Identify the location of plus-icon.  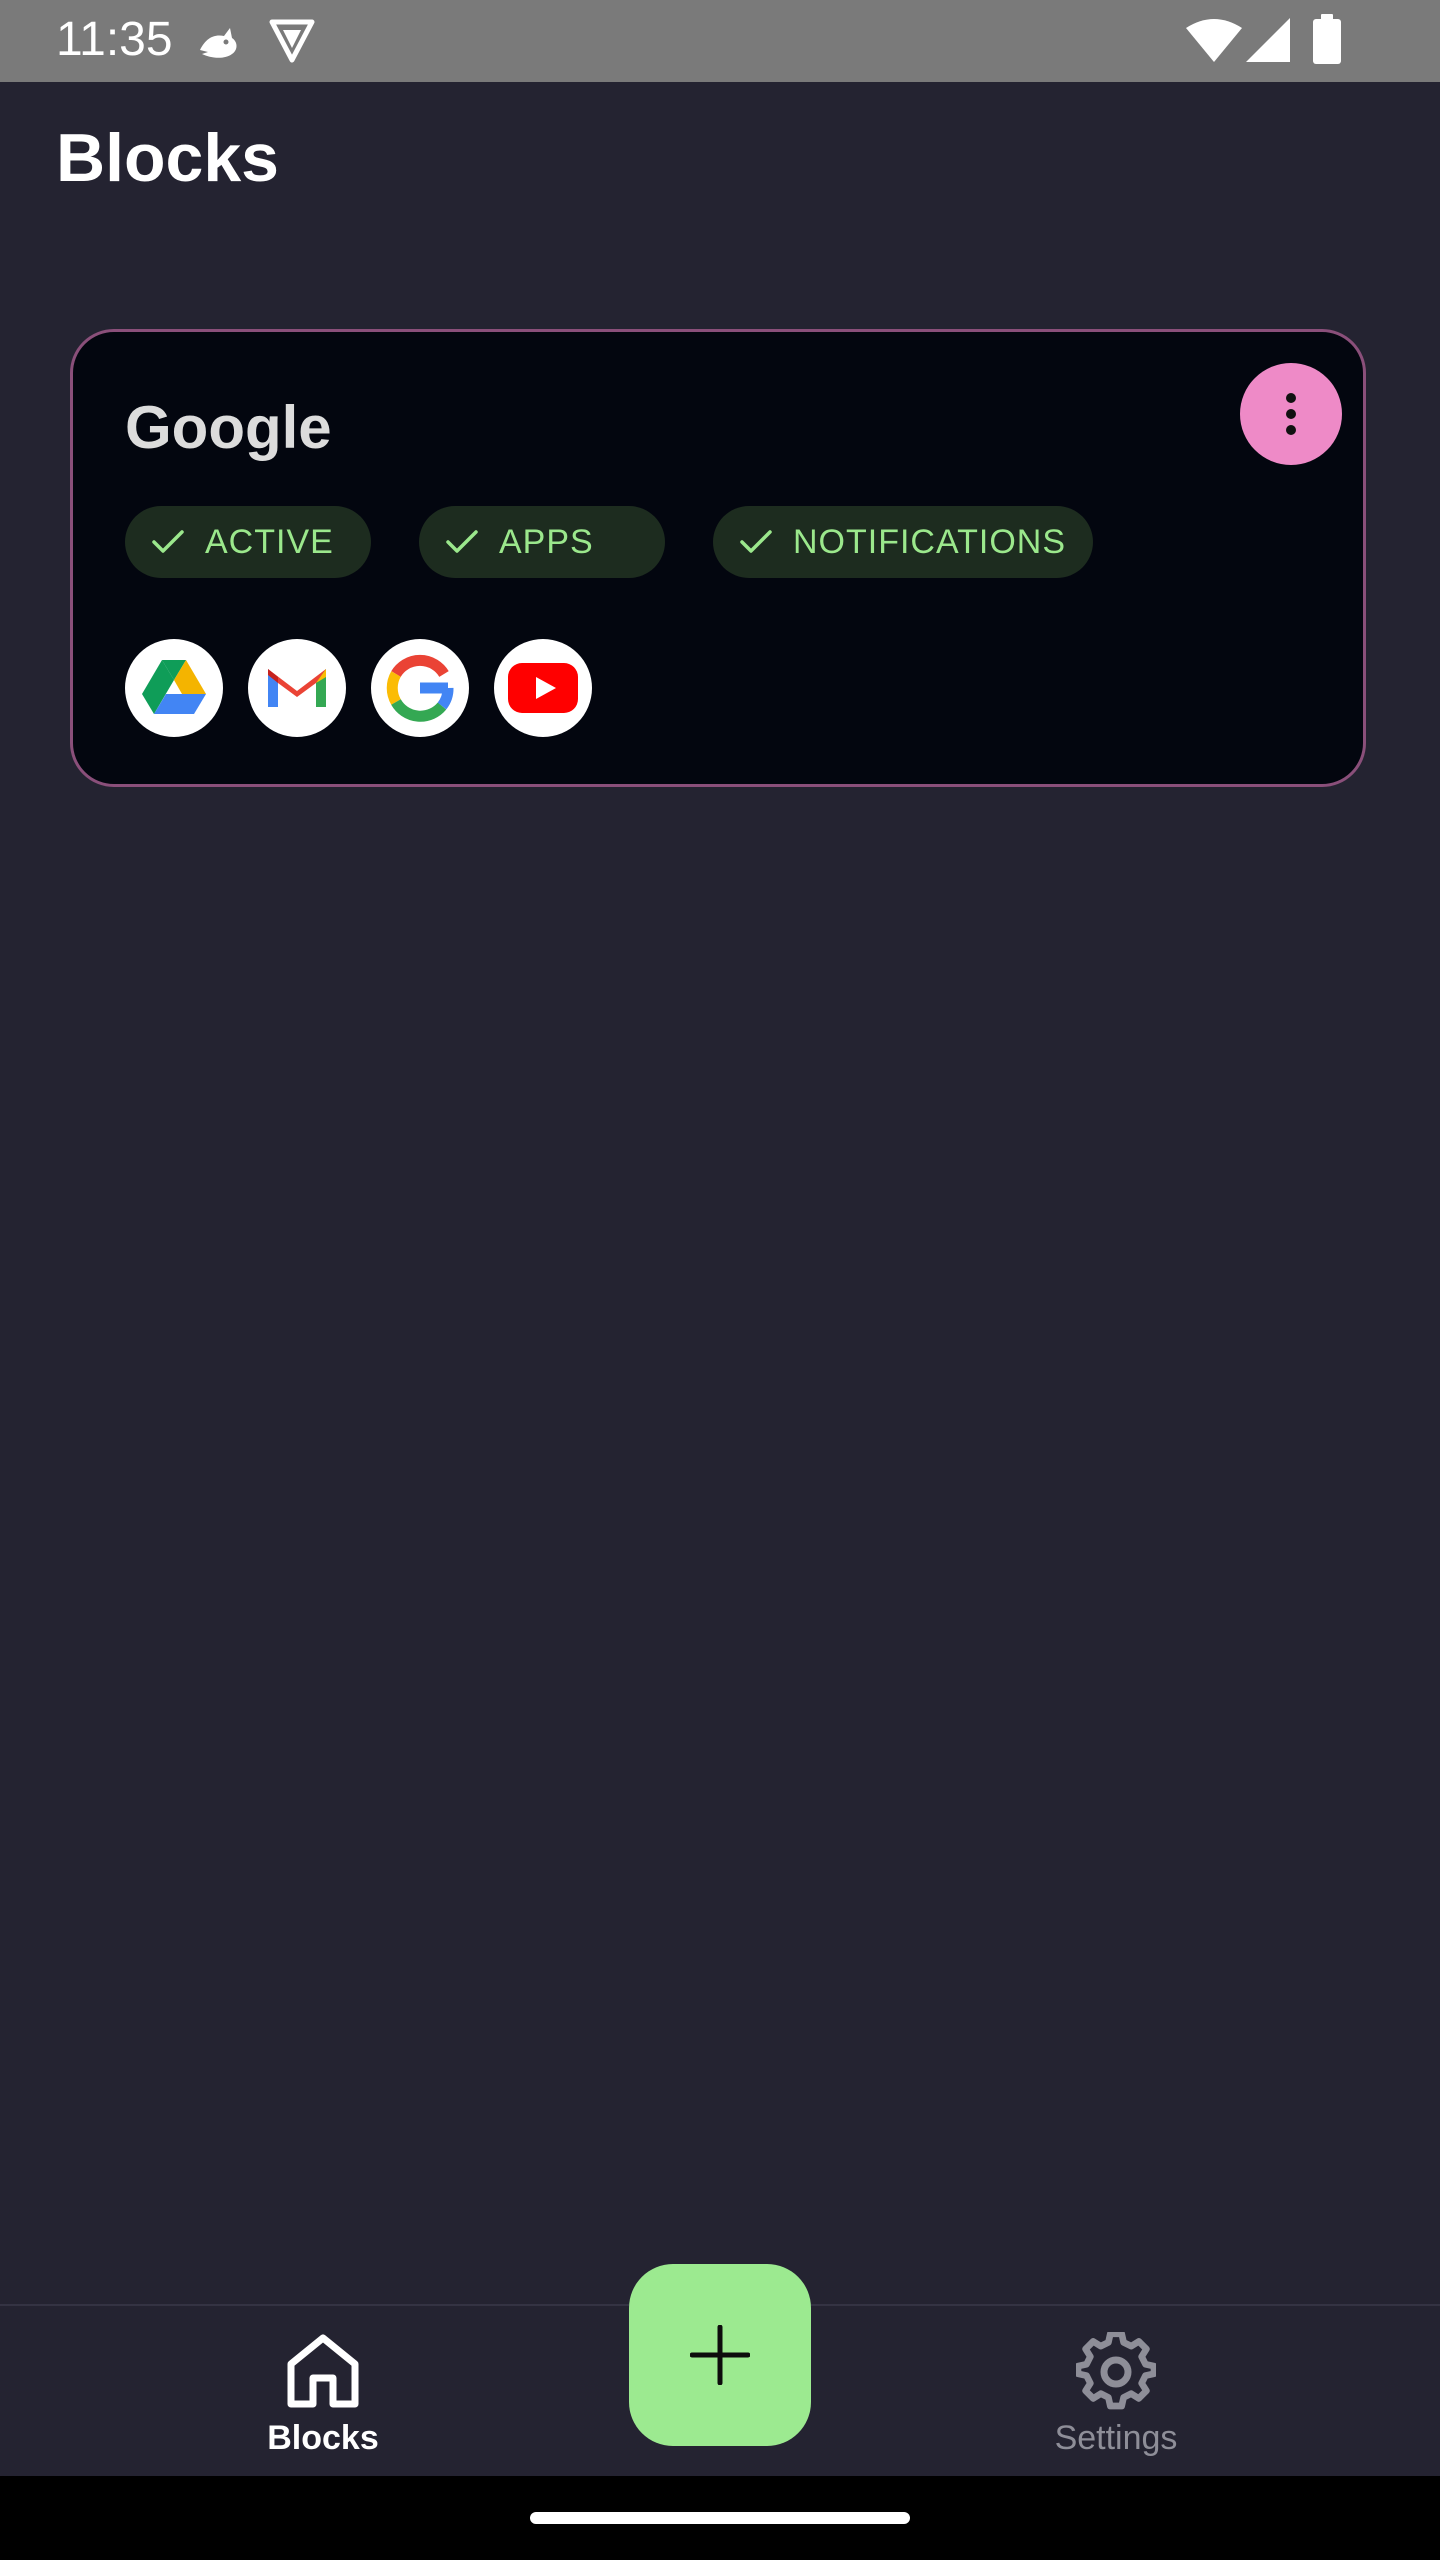
(720, 2355).